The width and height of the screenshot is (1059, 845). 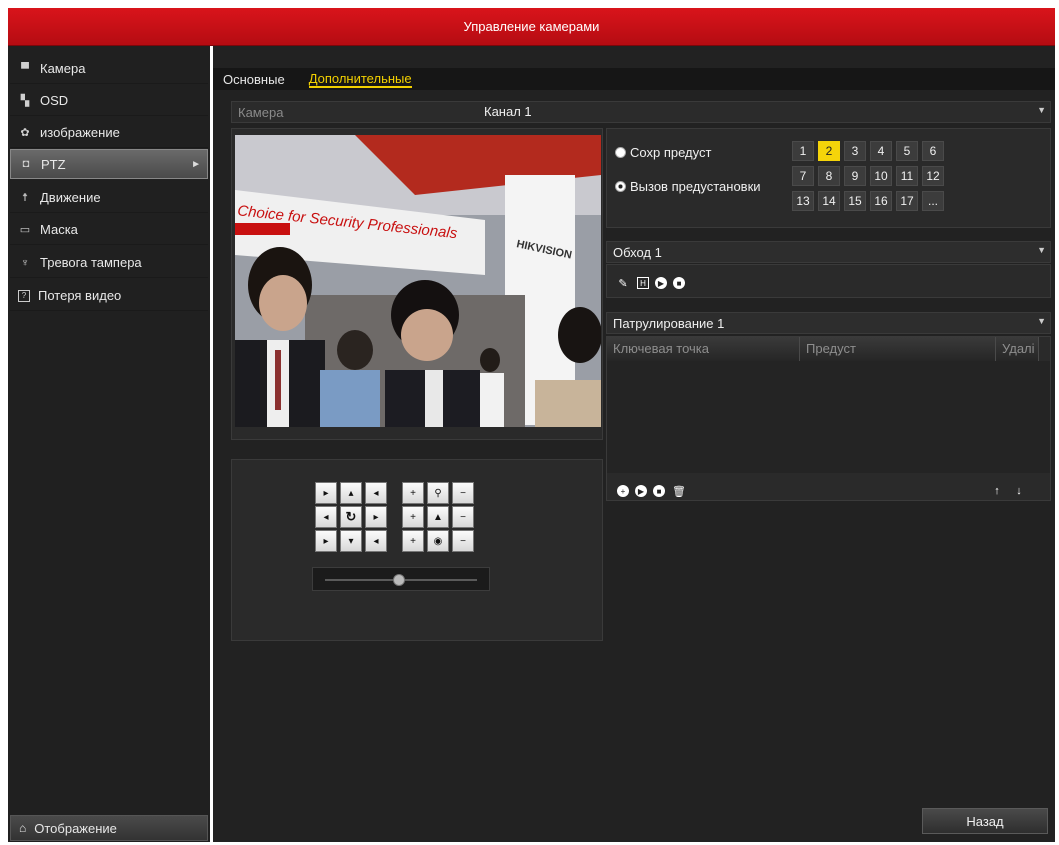 What do you see at coordinates (351, 541) in the screenshot?
I see `tilt-down-button: ▾` at bounding box center [351, 541].